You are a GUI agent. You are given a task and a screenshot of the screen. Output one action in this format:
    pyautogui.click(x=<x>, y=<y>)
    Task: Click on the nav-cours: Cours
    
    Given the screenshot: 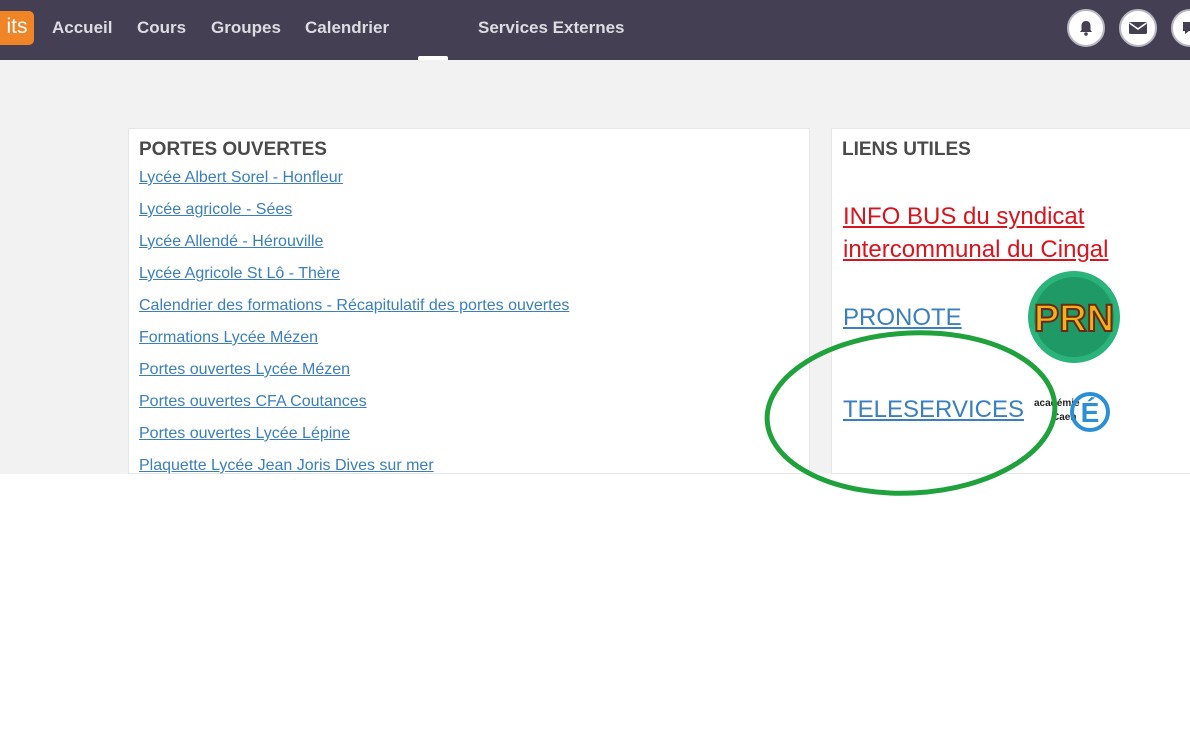 What is the action you would take?
    pyautogui.click(x=161, y=28)
    